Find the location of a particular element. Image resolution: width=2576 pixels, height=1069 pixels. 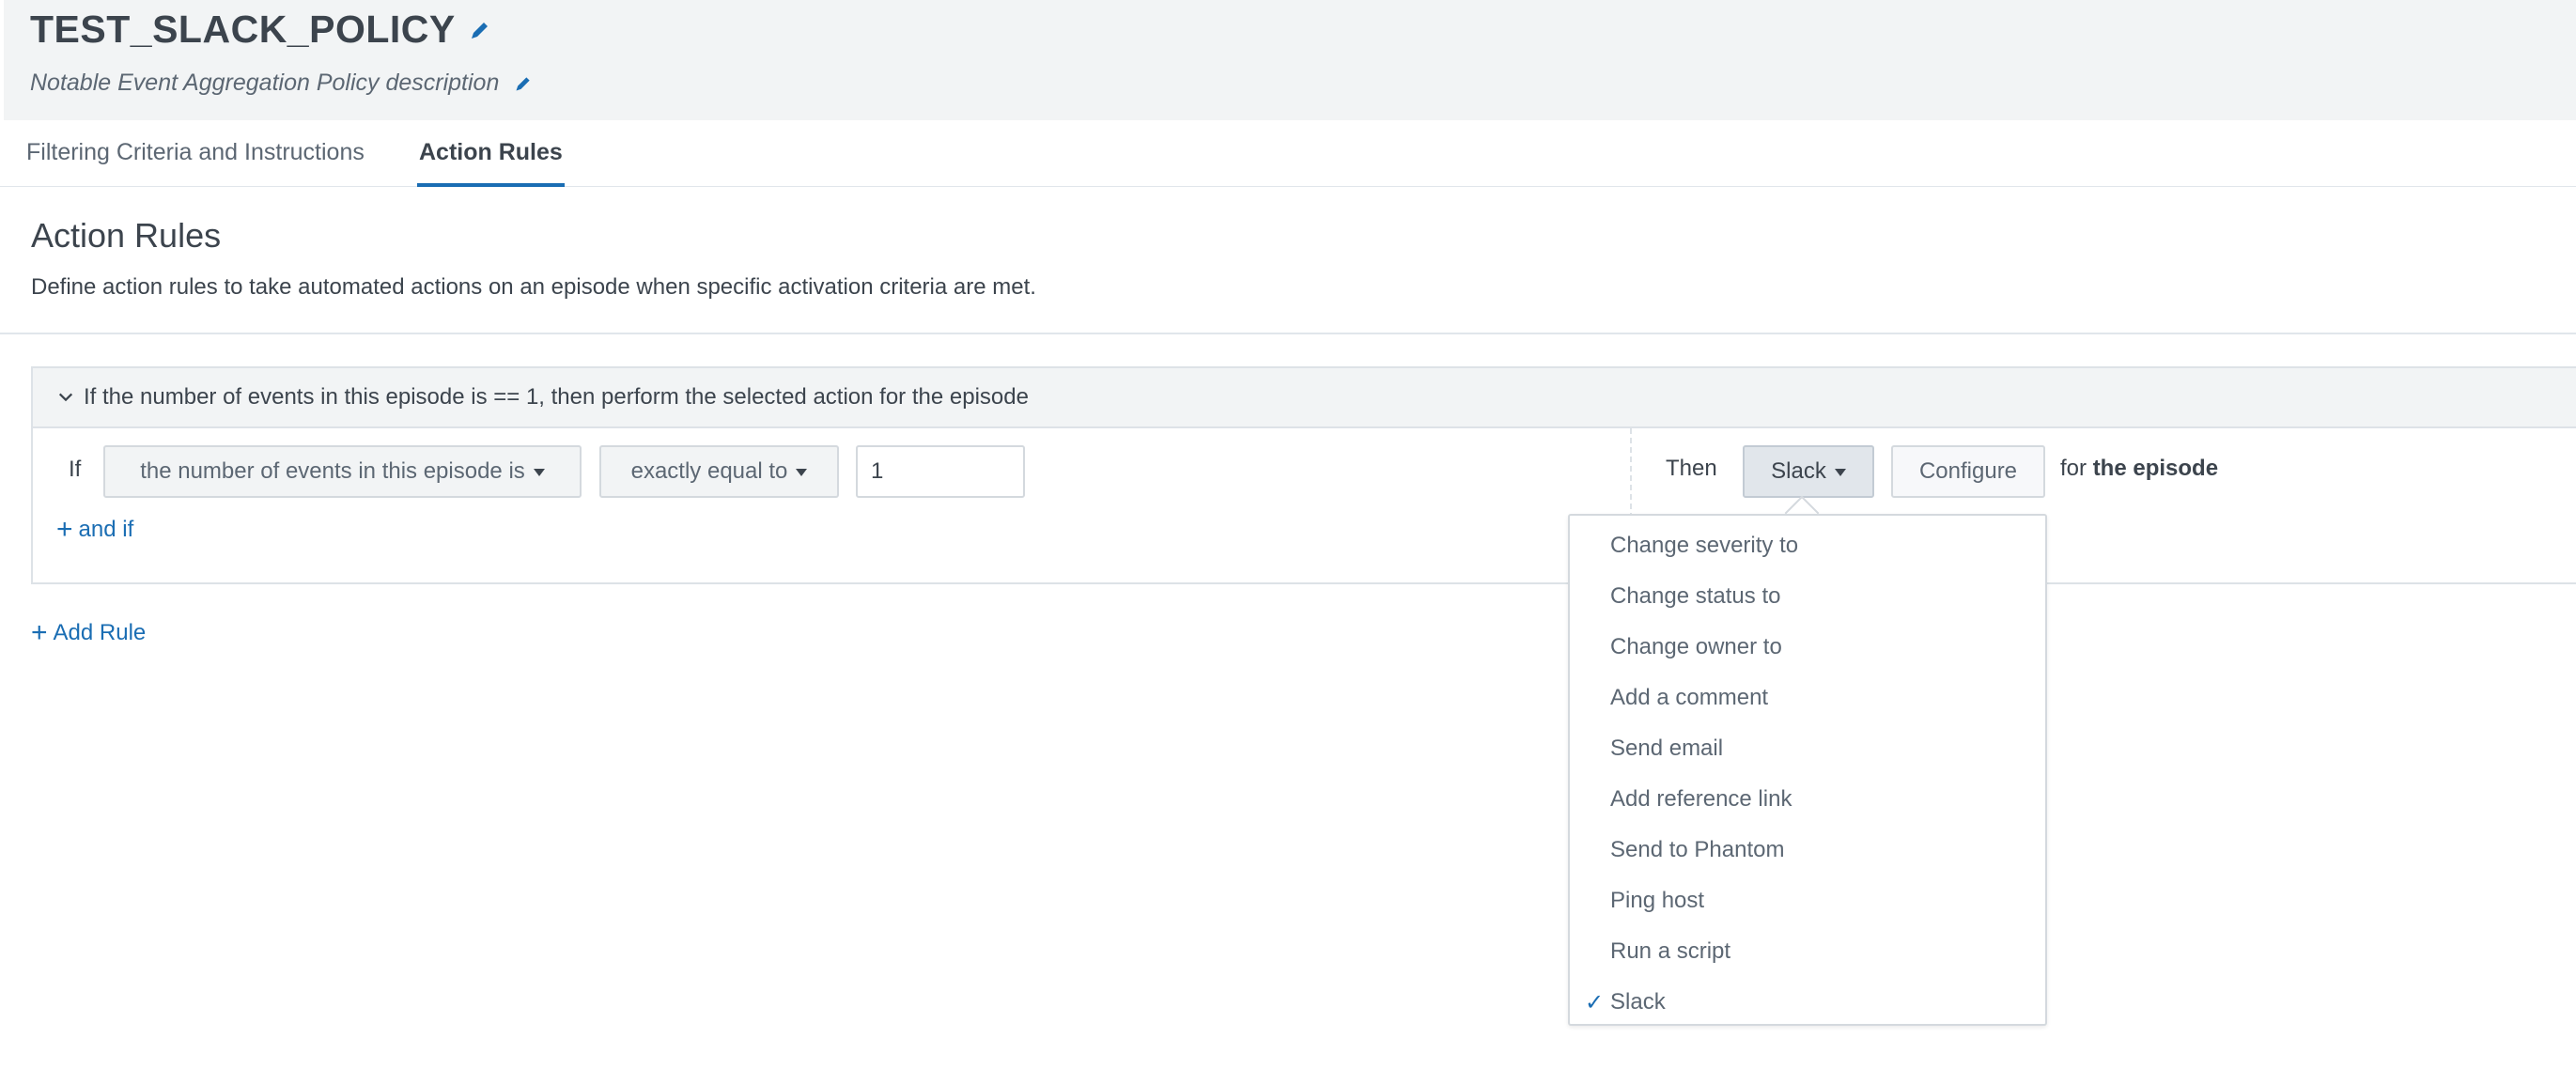

menu-item-label: Add reference link is located at coordinates (1701, 799).